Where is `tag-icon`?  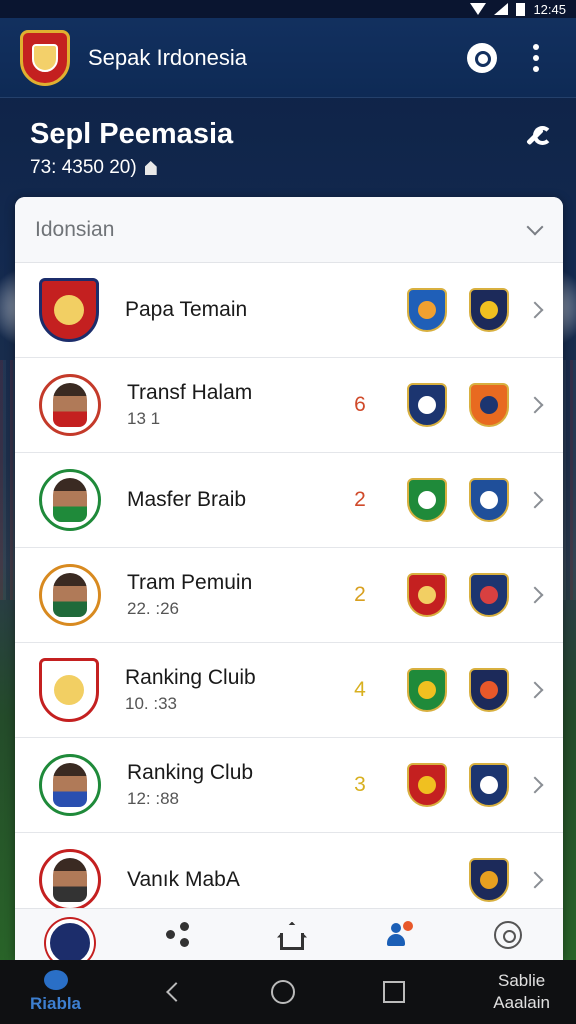 tag-icon is located at coordinates (150, 168).